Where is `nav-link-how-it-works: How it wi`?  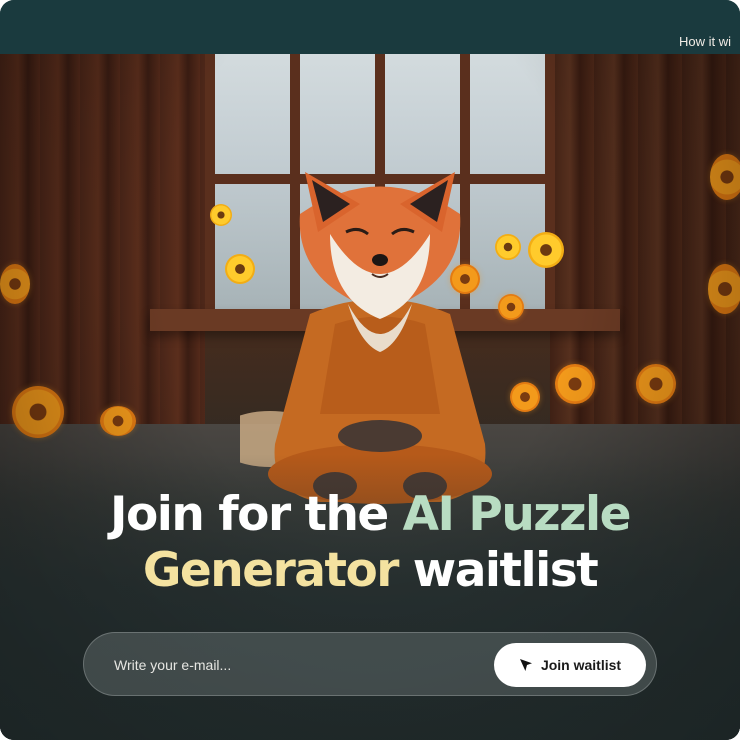
nav-link-how-it-works: How it wi is located at coordinates (705, 41).